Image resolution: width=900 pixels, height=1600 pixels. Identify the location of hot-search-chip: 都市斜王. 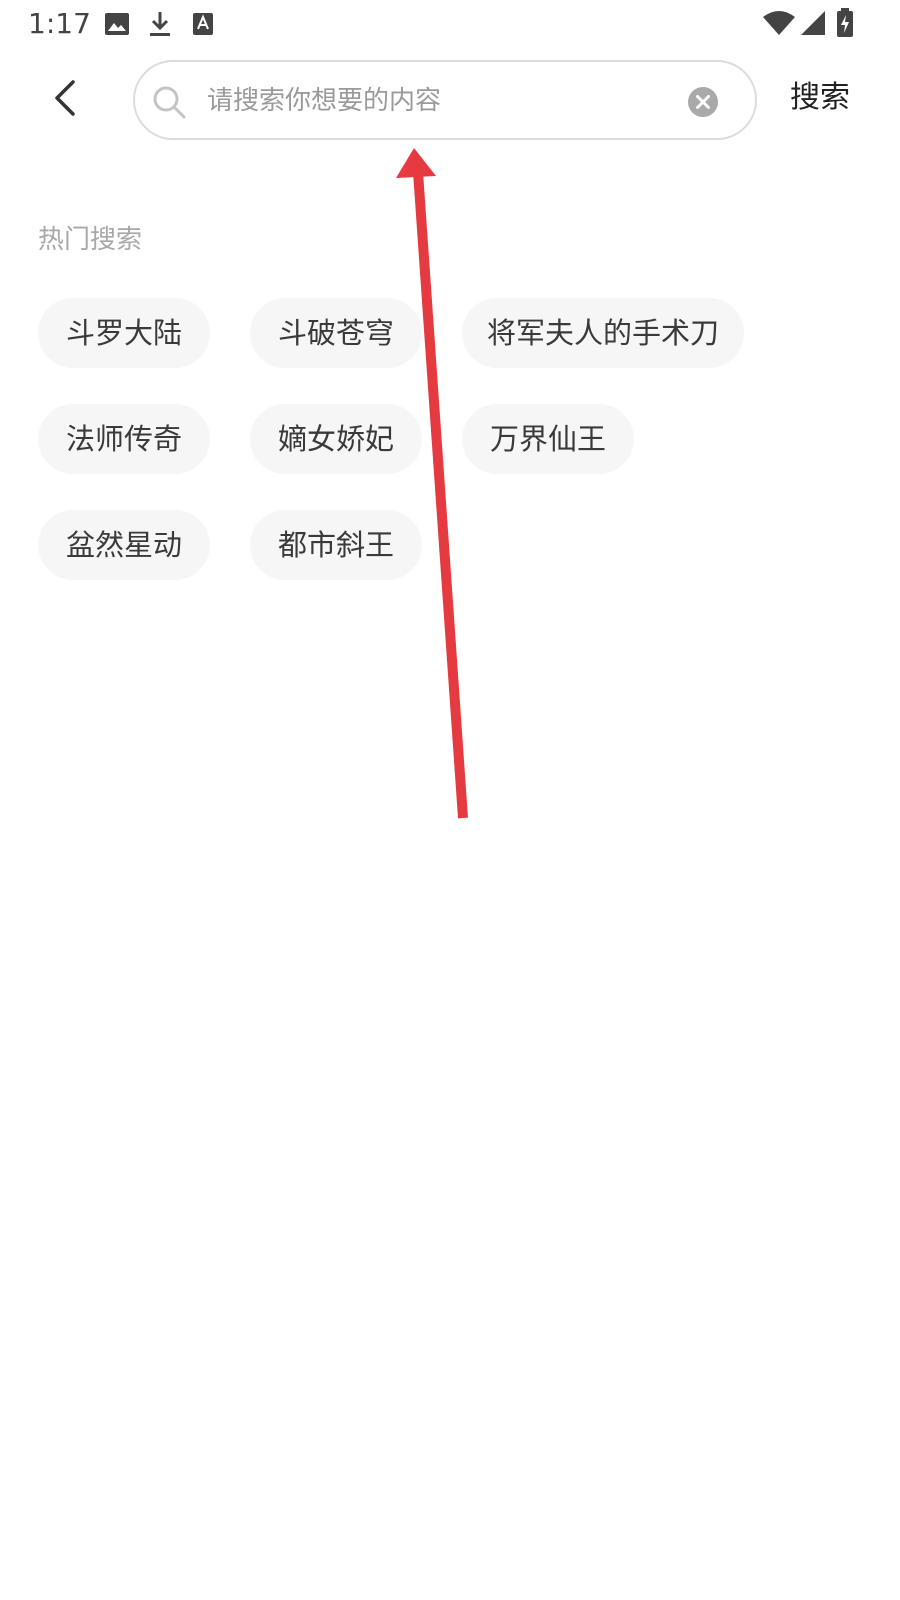
(336, 545).